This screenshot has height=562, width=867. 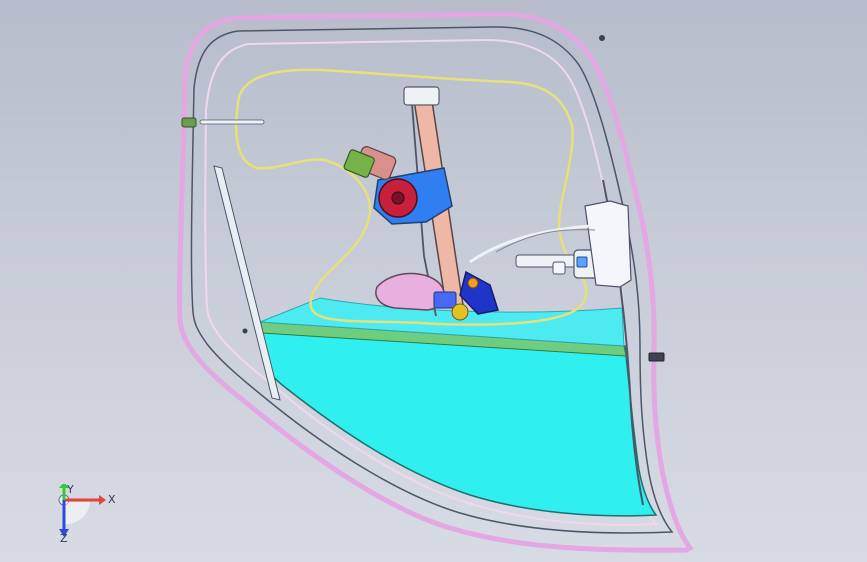 I want to click on lock-handle-rod, so click(x=548, y=261).